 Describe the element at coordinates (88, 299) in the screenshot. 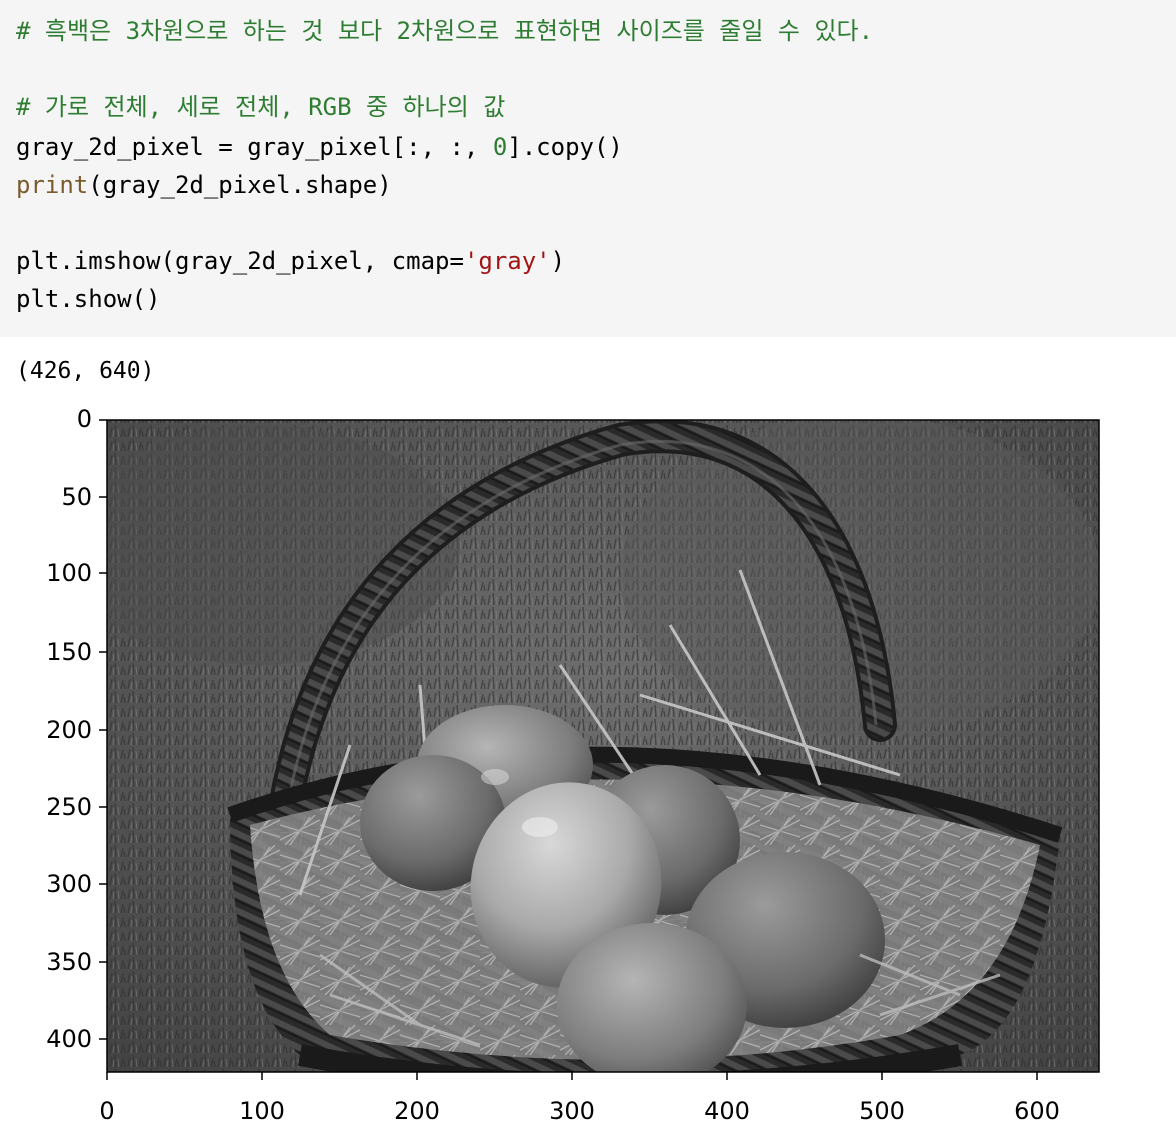

I see `code-line-8: plt.show()` at that location.